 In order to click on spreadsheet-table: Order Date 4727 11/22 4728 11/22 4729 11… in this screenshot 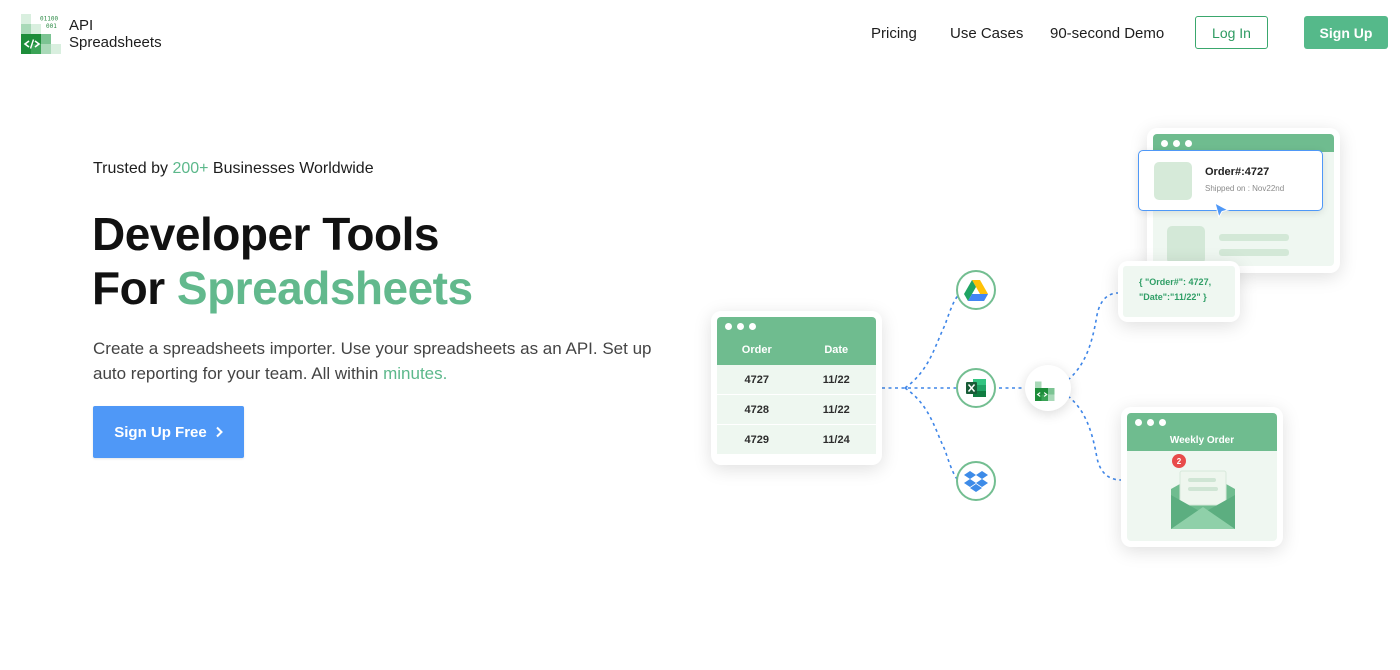, I will do `click(796, 388)`.